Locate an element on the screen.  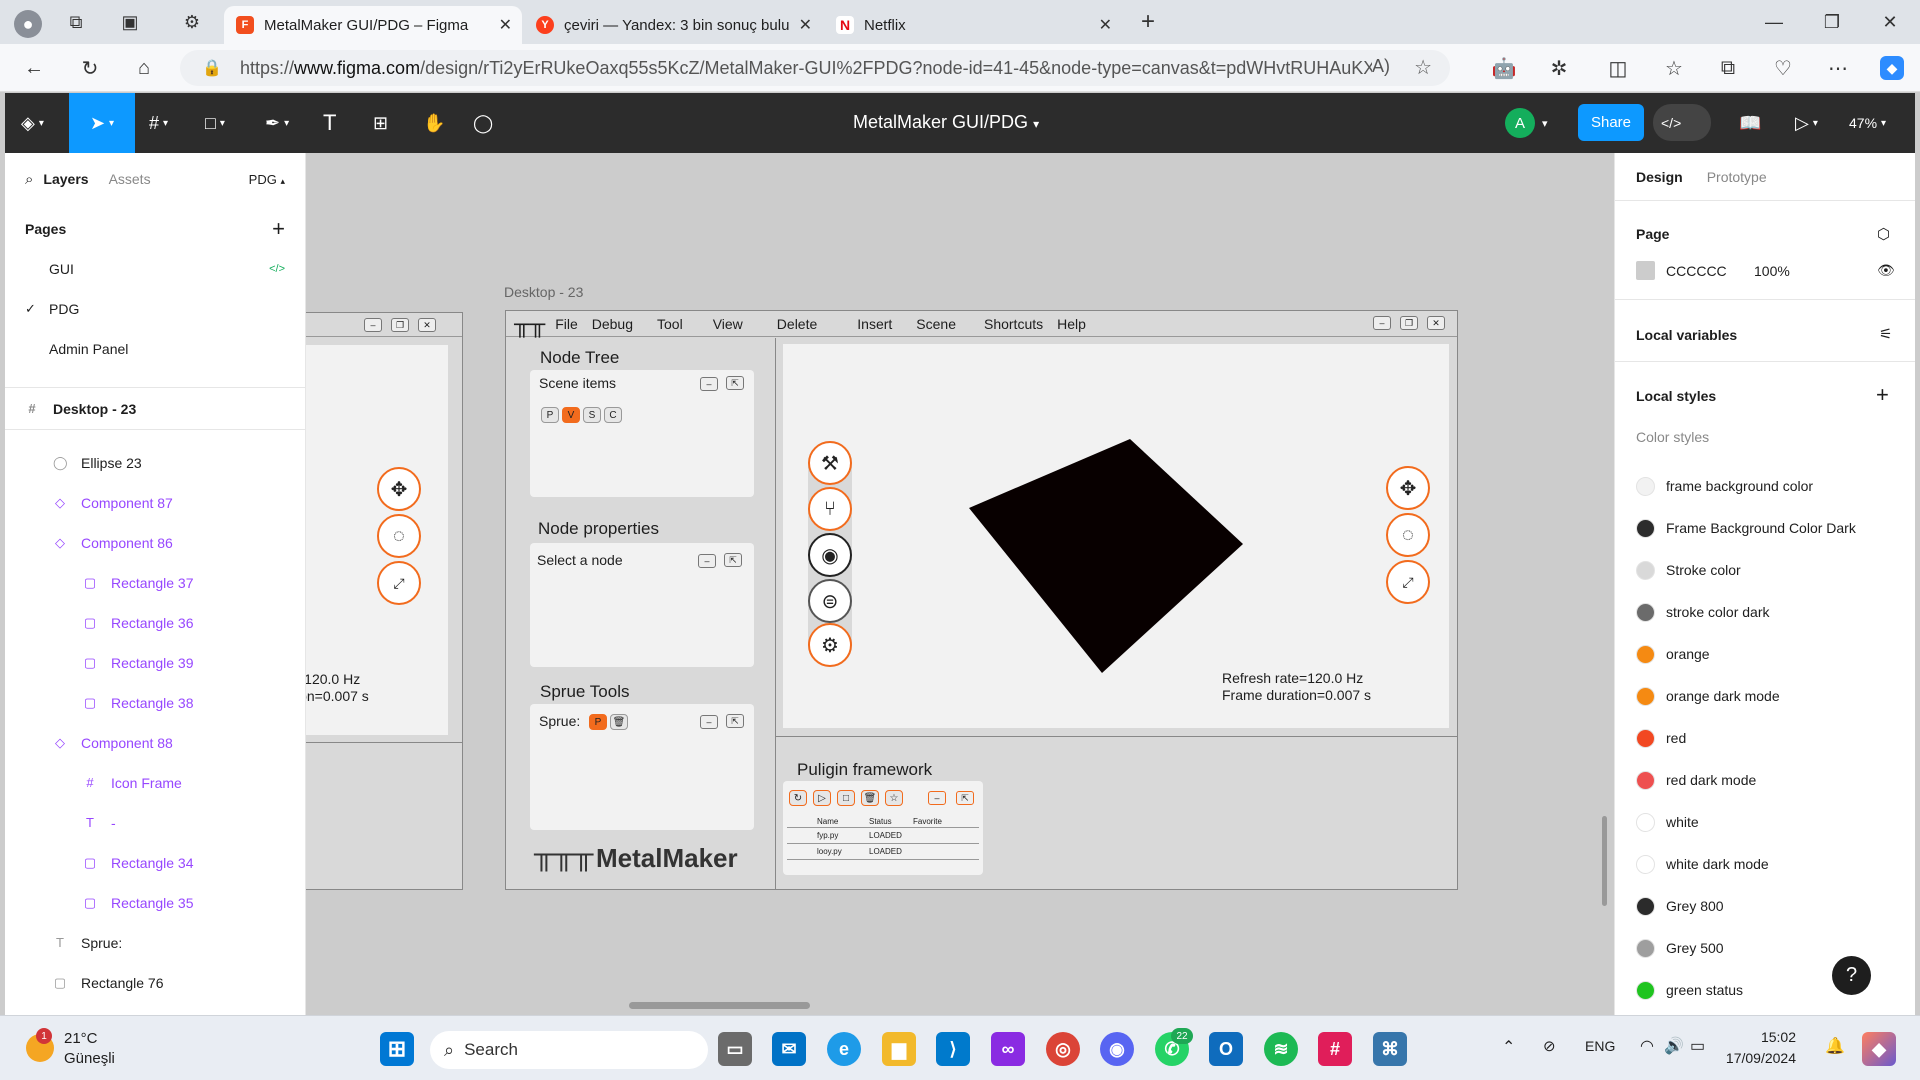
dev-mode-toggle: </> is located at coordinates (1682, 122).